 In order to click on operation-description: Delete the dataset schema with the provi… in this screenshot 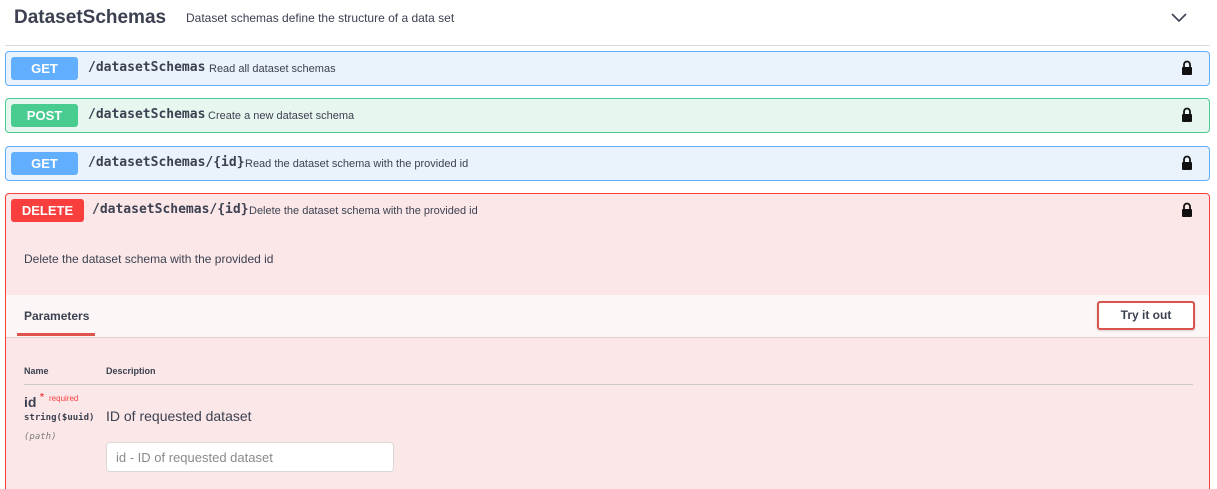, I will do `click(149, 259)`.